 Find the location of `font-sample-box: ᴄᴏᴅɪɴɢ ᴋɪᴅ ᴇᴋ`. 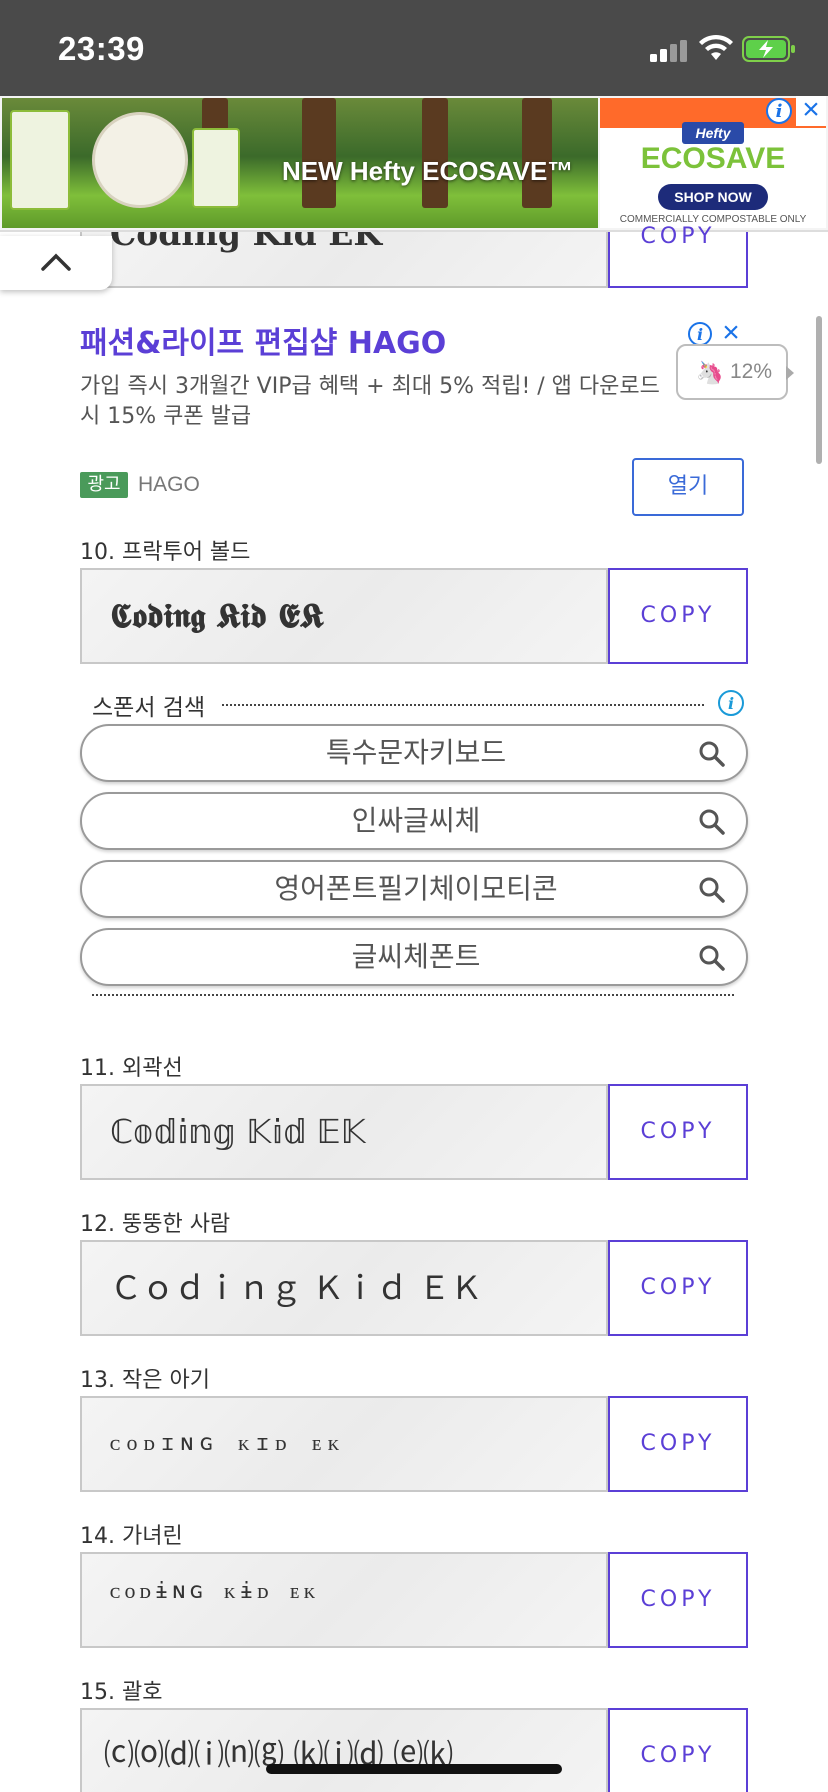

font-sample-box: ᴄᴏᴅɪɴɢ ᴋɪᴅ ᴇᴋ is located at coordinates (344, 1444).